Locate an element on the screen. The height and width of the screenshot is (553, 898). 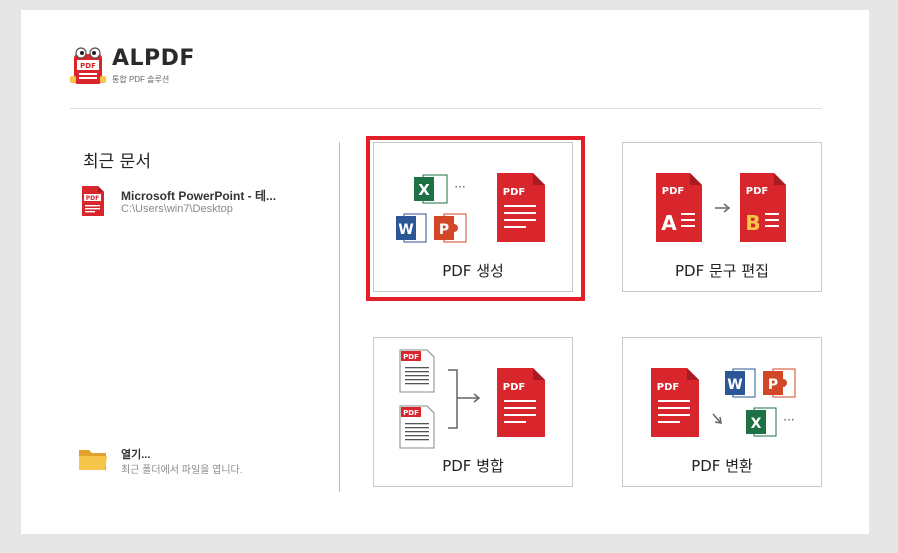
arrow-right-icon is located at coordinates (723, 208).